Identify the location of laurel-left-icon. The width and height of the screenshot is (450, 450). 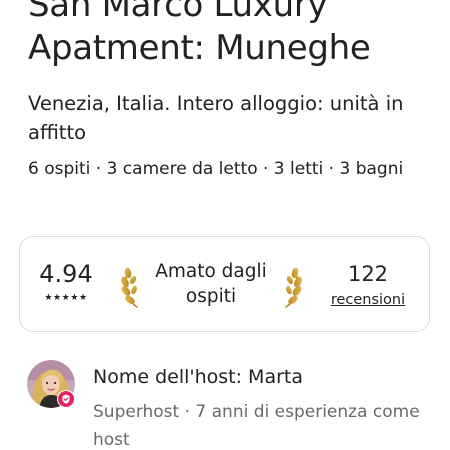
(129, 287).